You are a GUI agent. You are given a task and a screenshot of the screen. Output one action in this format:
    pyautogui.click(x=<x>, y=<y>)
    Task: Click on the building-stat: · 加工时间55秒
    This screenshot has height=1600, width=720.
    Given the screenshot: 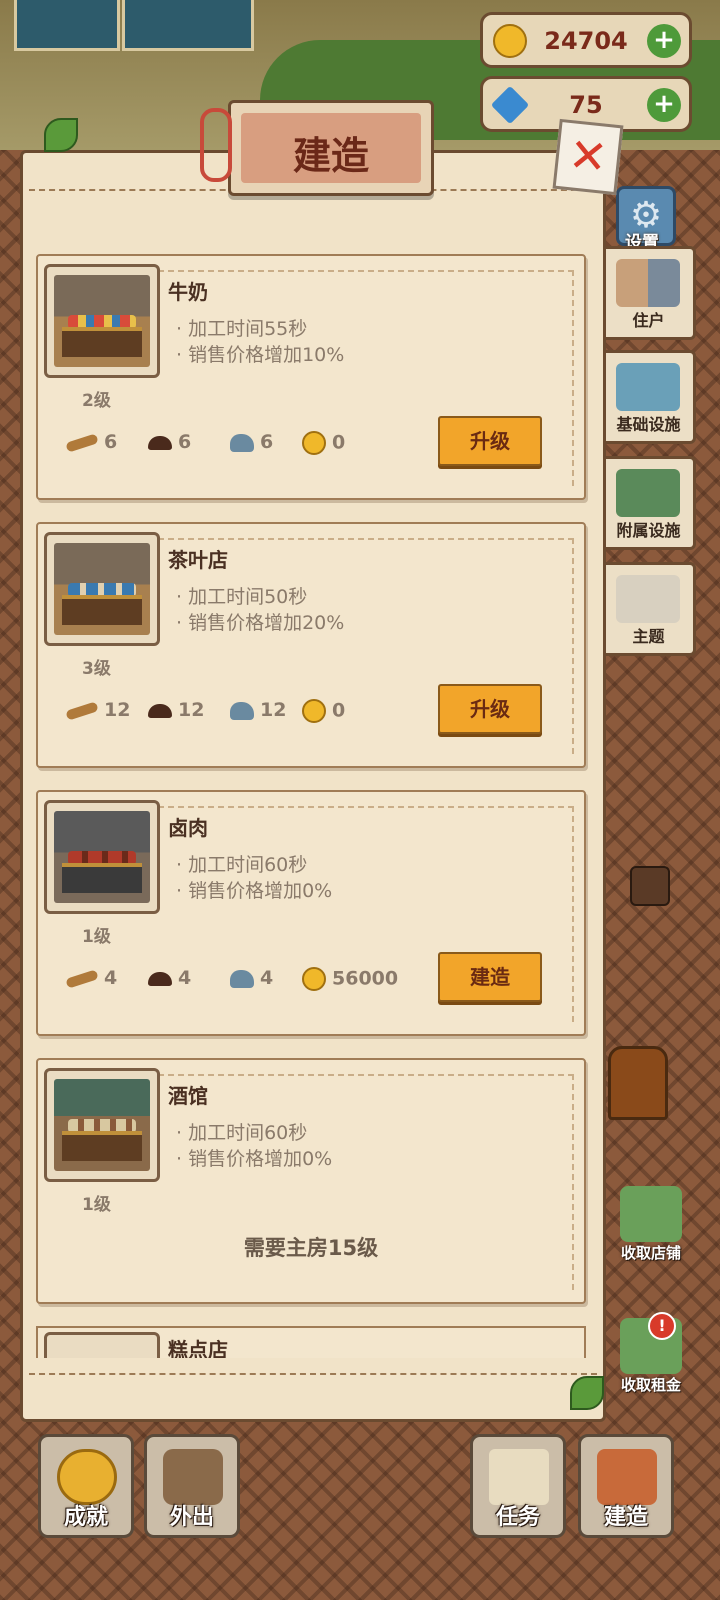 What is the action you would take?
    pyautogui.click(x=242, y=329)
    